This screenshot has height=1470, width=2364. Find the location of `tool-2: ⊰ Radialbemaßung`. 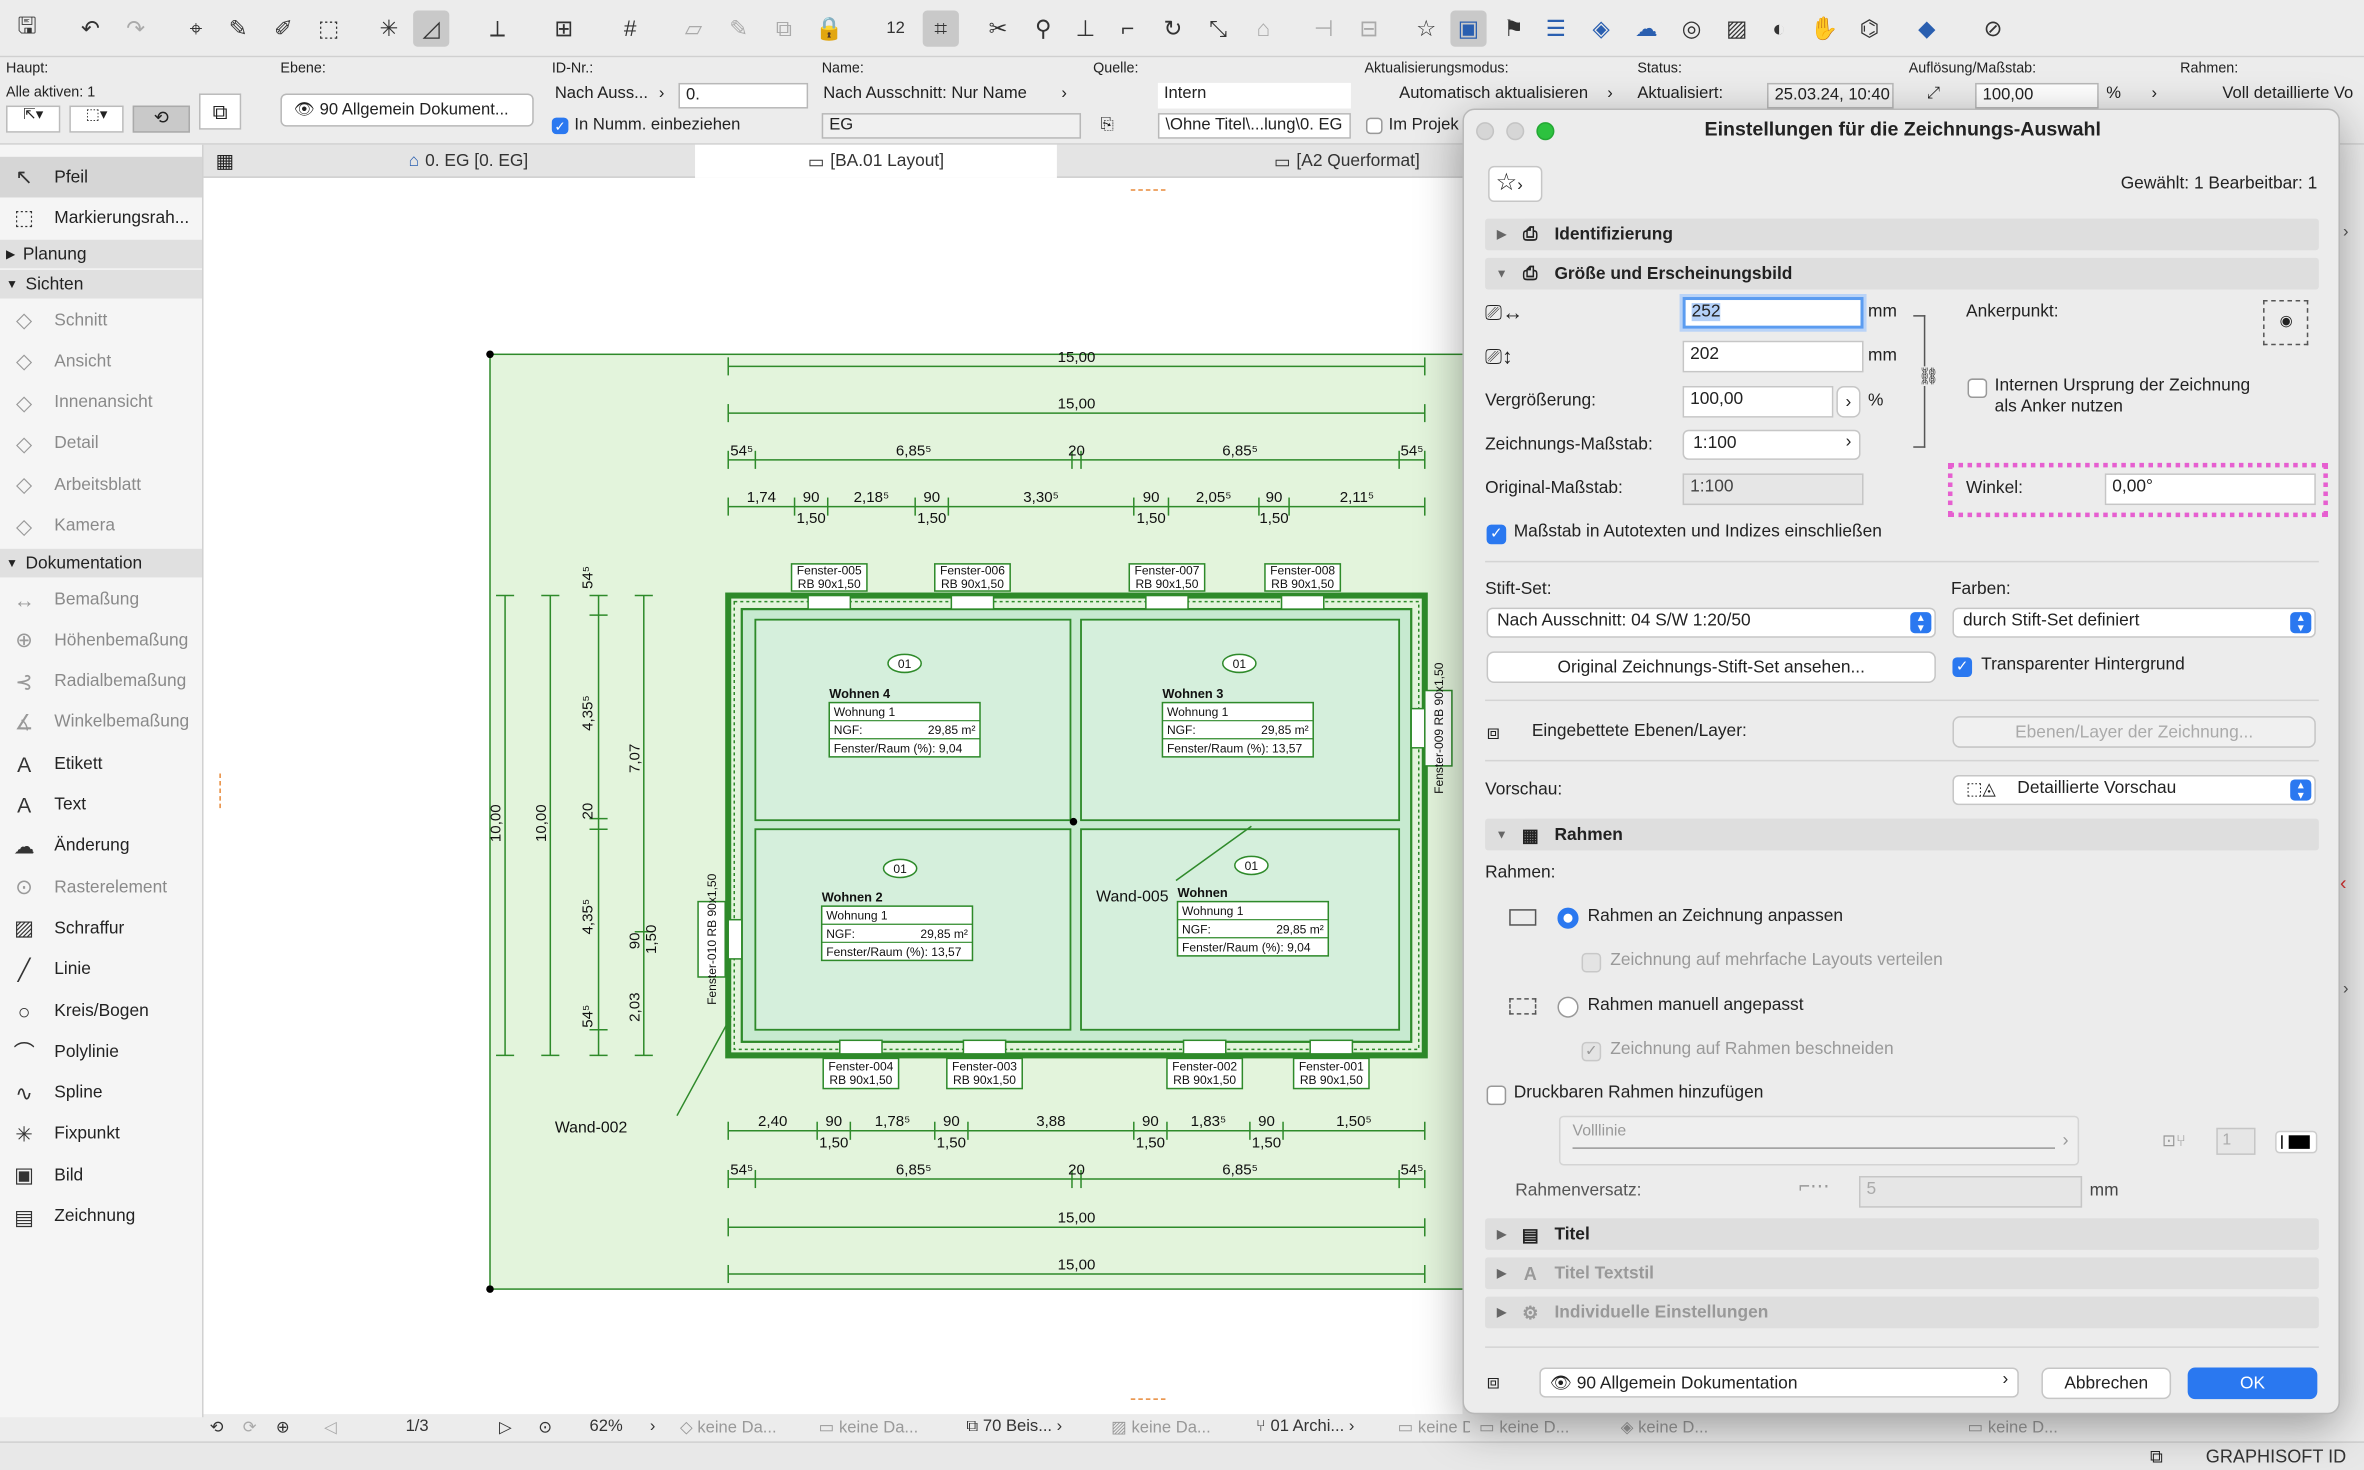

tool-2: ⊰ Radialbemaßung is located at coordinates (101, 681).